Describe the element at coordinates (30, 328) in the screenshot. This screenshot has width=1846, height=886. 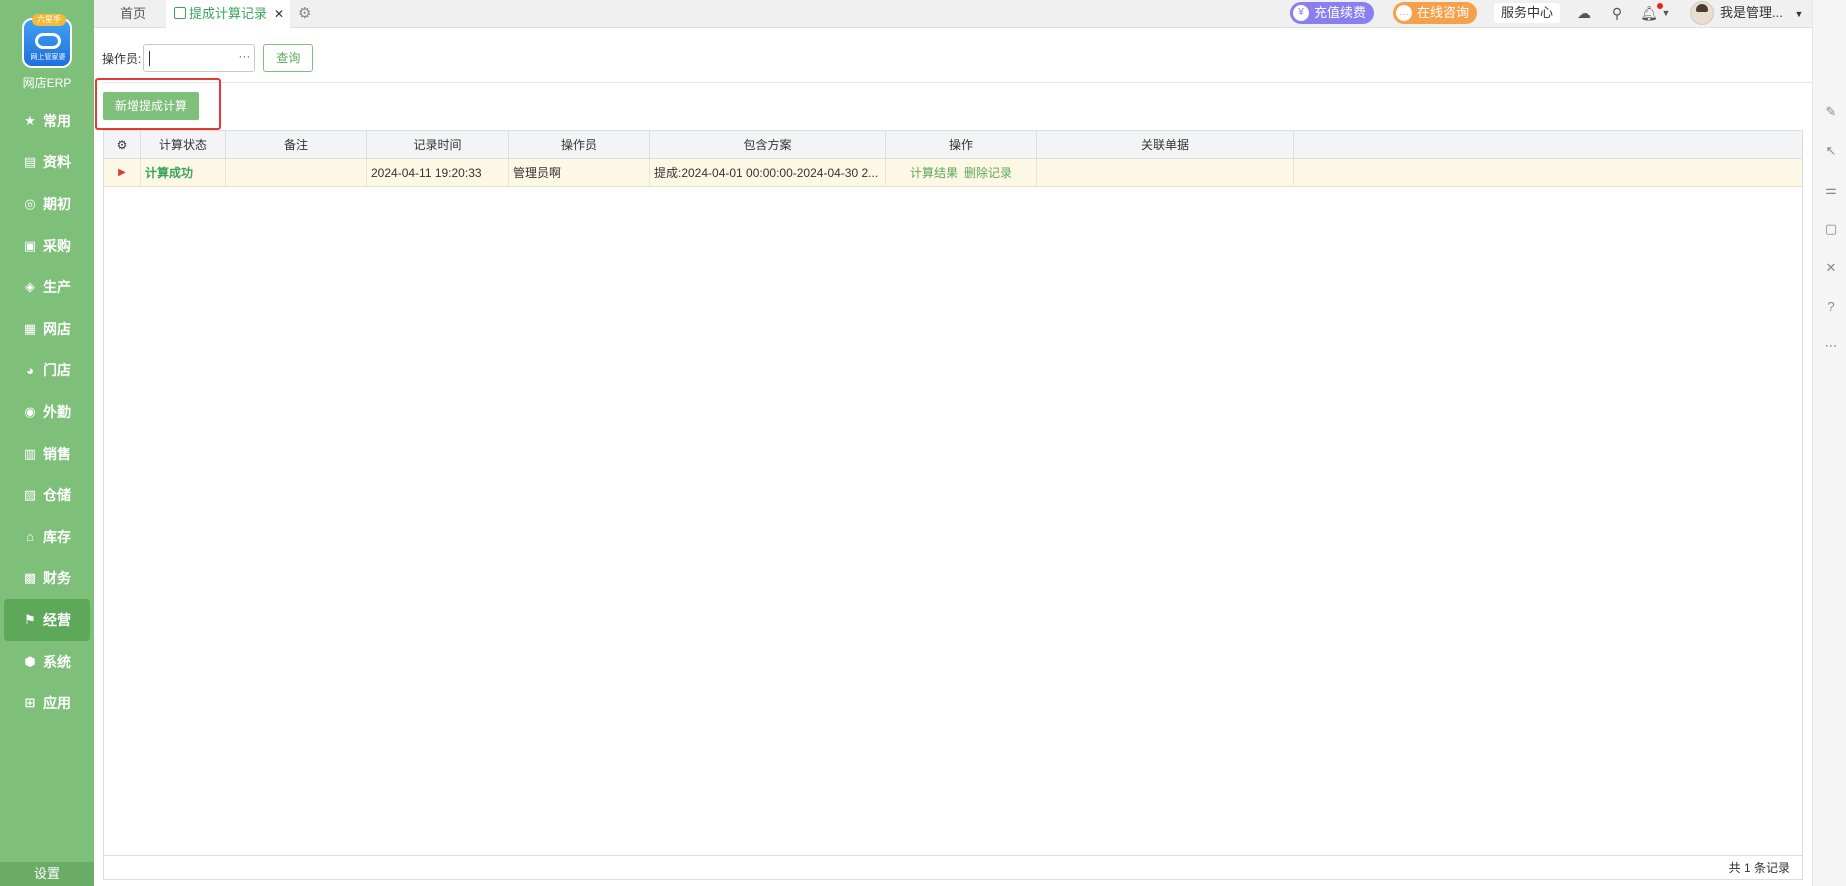
I see `store-icon: ▦` at that location.